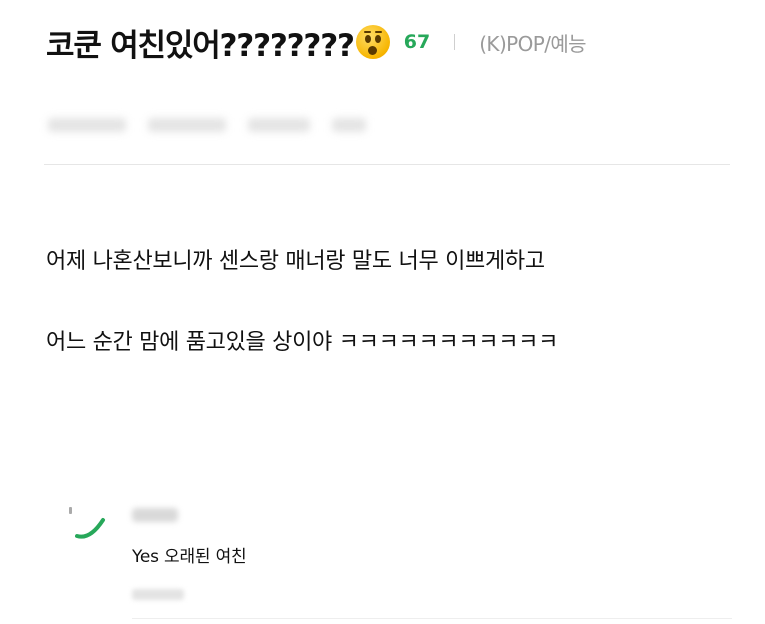 The image size is (765, 624). Describe the element at coordinates (387, 164) in the screenshot. I see `header-divider` at that location.